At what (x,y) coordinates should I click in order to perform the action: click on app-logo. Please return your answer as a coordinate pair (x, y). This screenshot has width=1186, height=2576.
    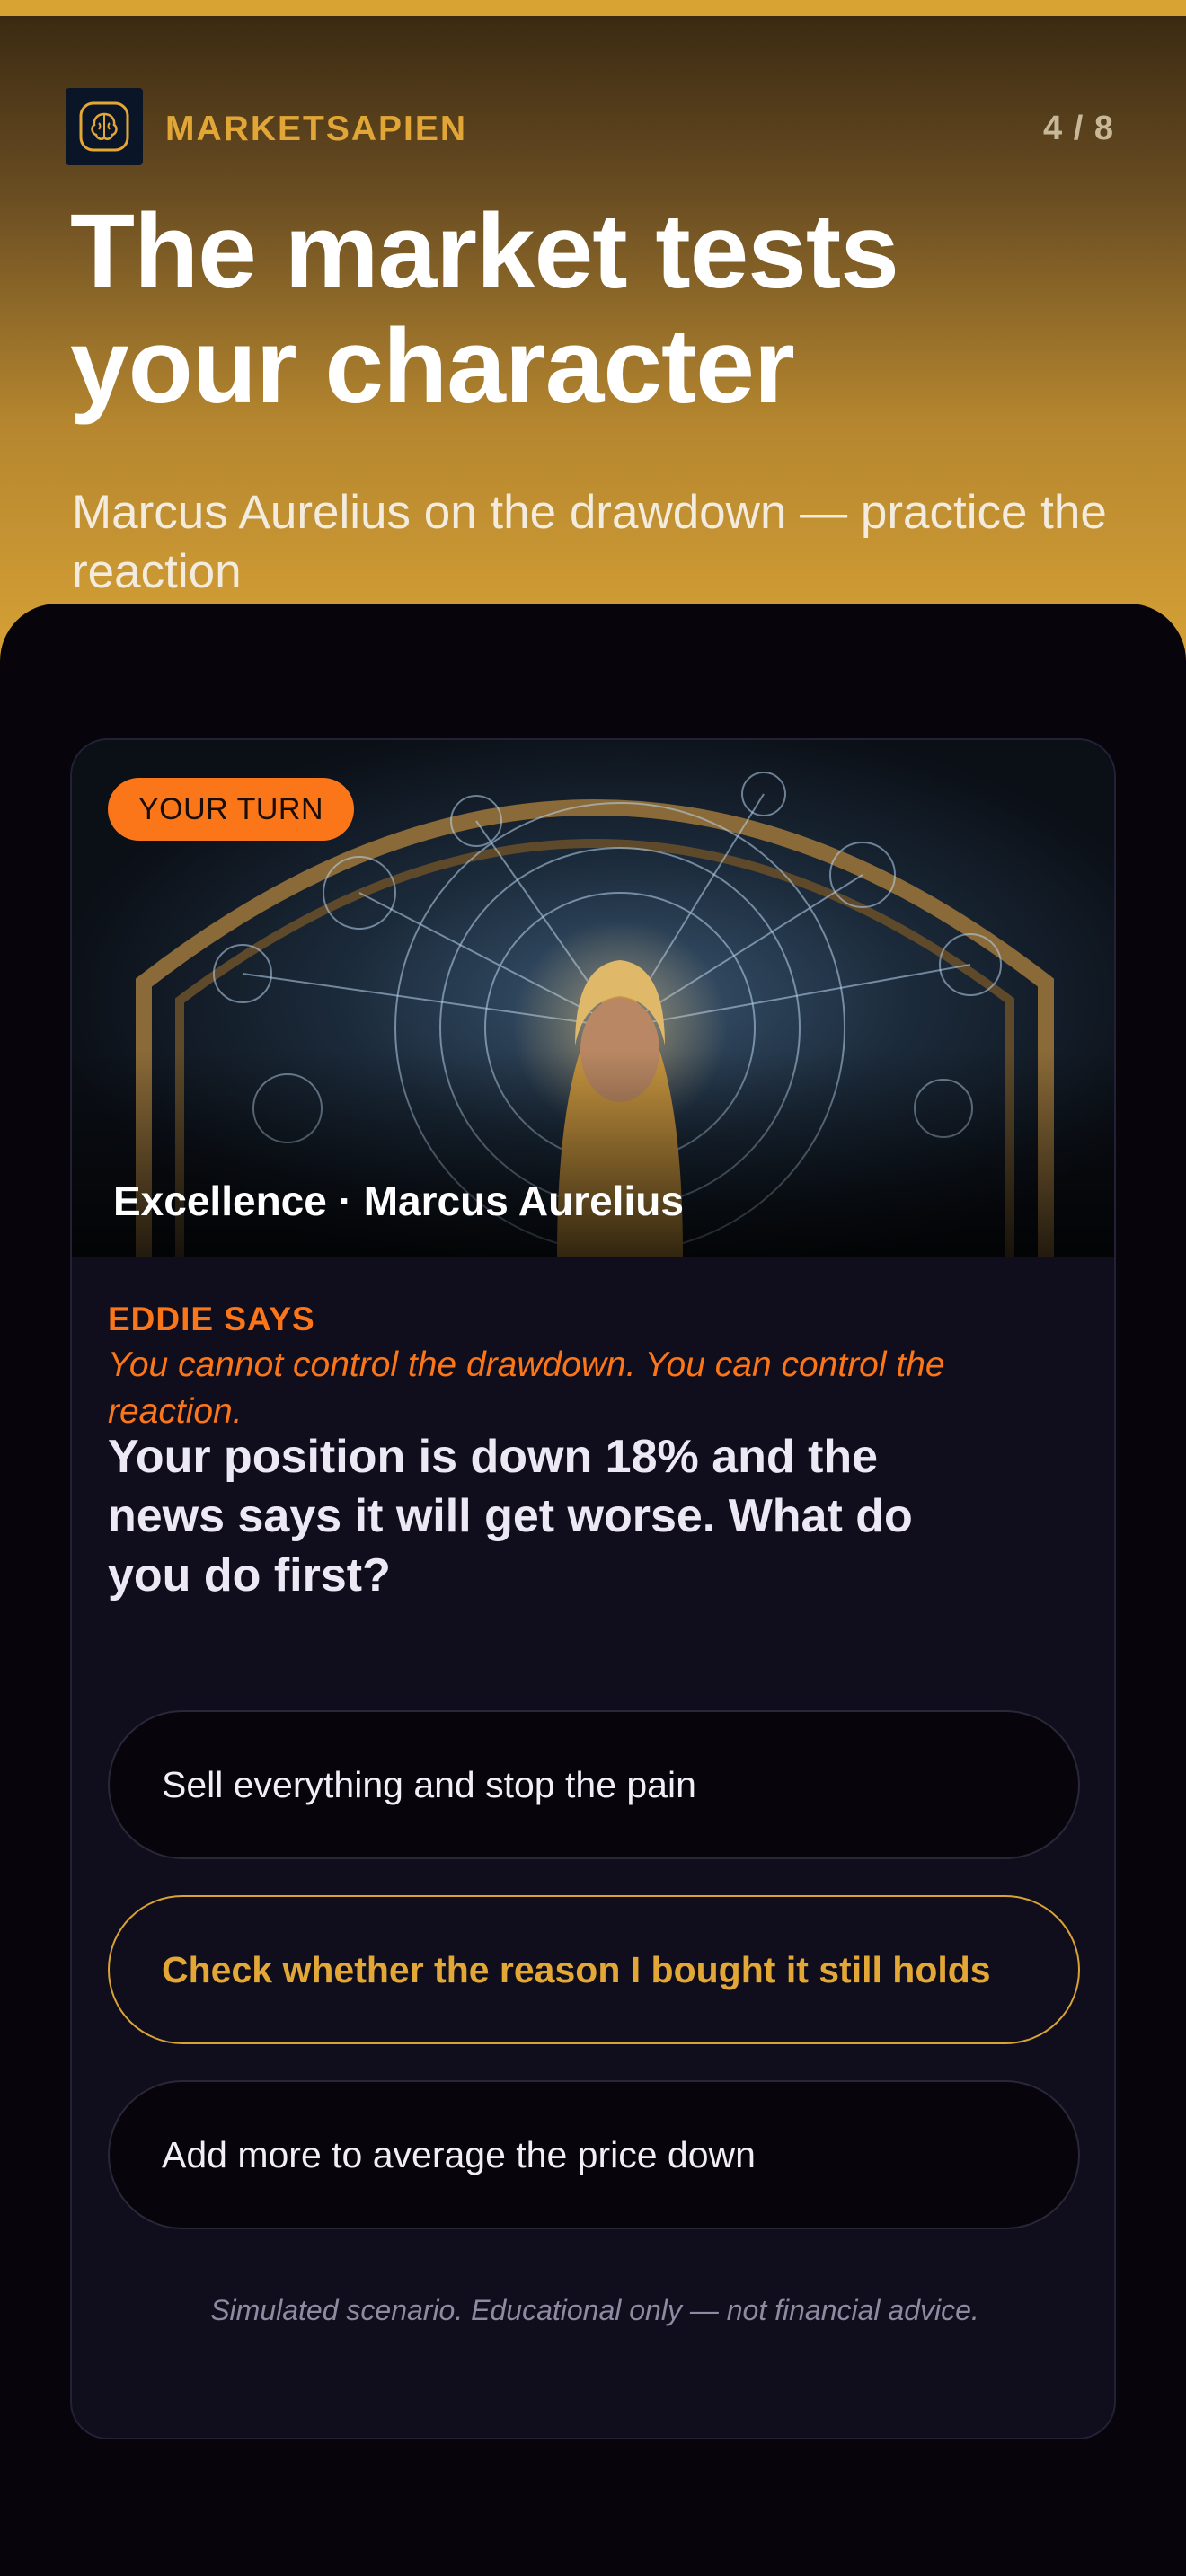
    Looking at the image, I should click on (104, 127).